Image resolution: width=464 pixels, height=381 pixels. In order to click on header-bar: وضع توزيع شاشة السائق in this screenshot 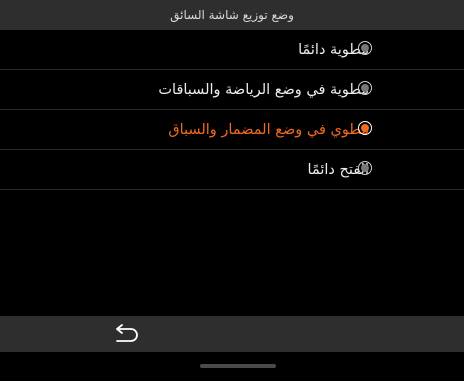, I will do `click(232, 15)`.